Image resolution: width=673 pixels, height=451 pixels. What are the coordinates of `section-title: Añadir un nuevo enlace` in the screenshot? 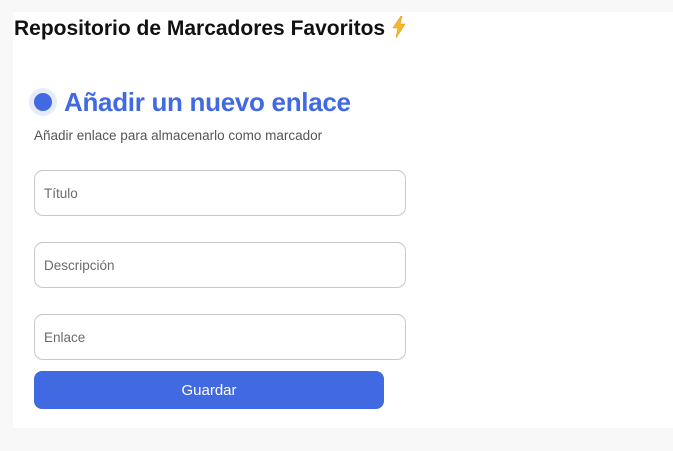 It's located at (207, 101).